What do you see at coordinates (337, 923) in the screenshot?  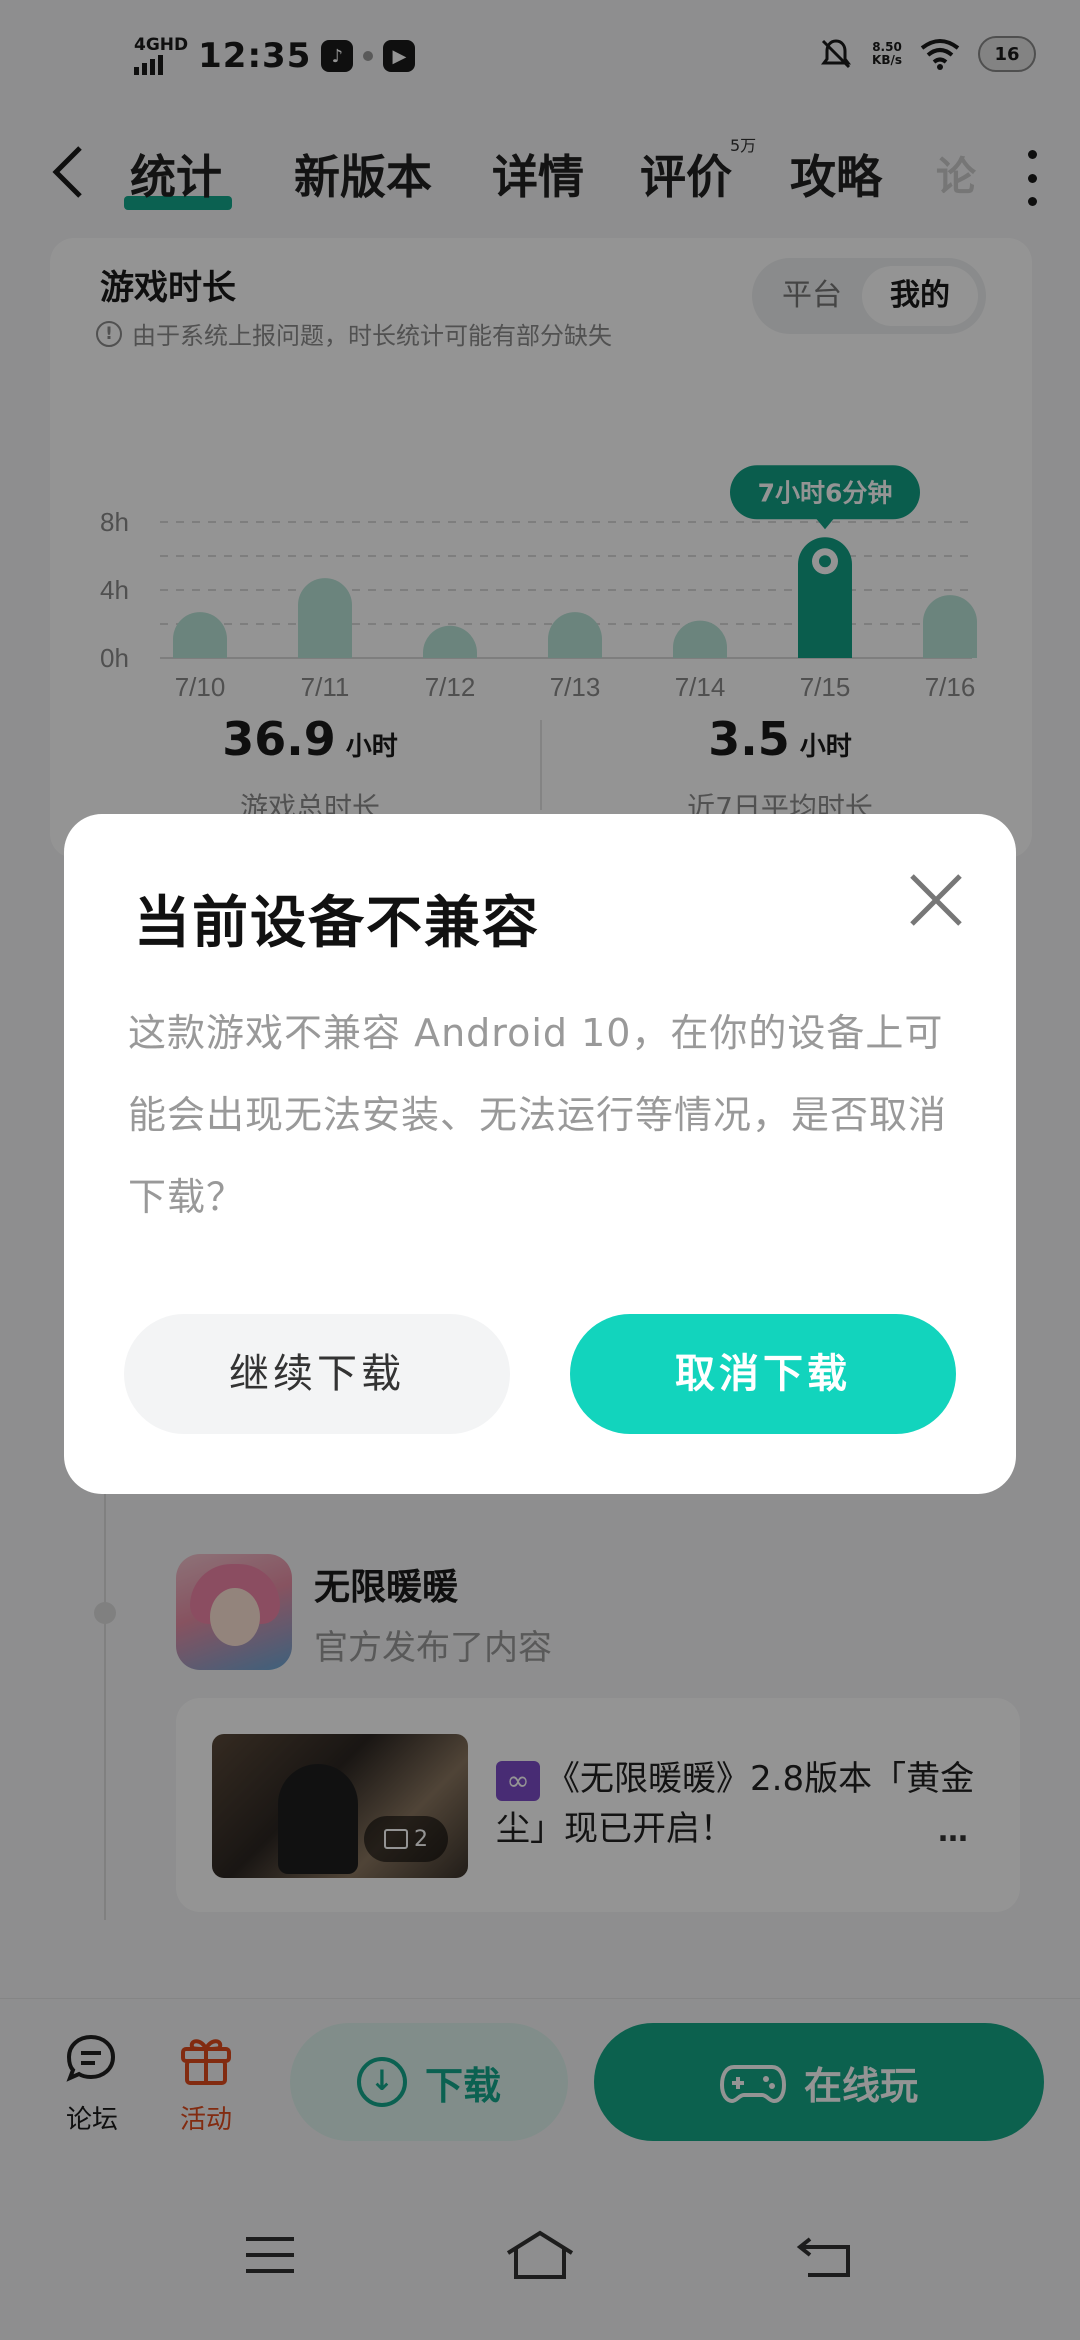 I see `dialog-title: 当前设备不兼容` at bounding box center [337, 923].